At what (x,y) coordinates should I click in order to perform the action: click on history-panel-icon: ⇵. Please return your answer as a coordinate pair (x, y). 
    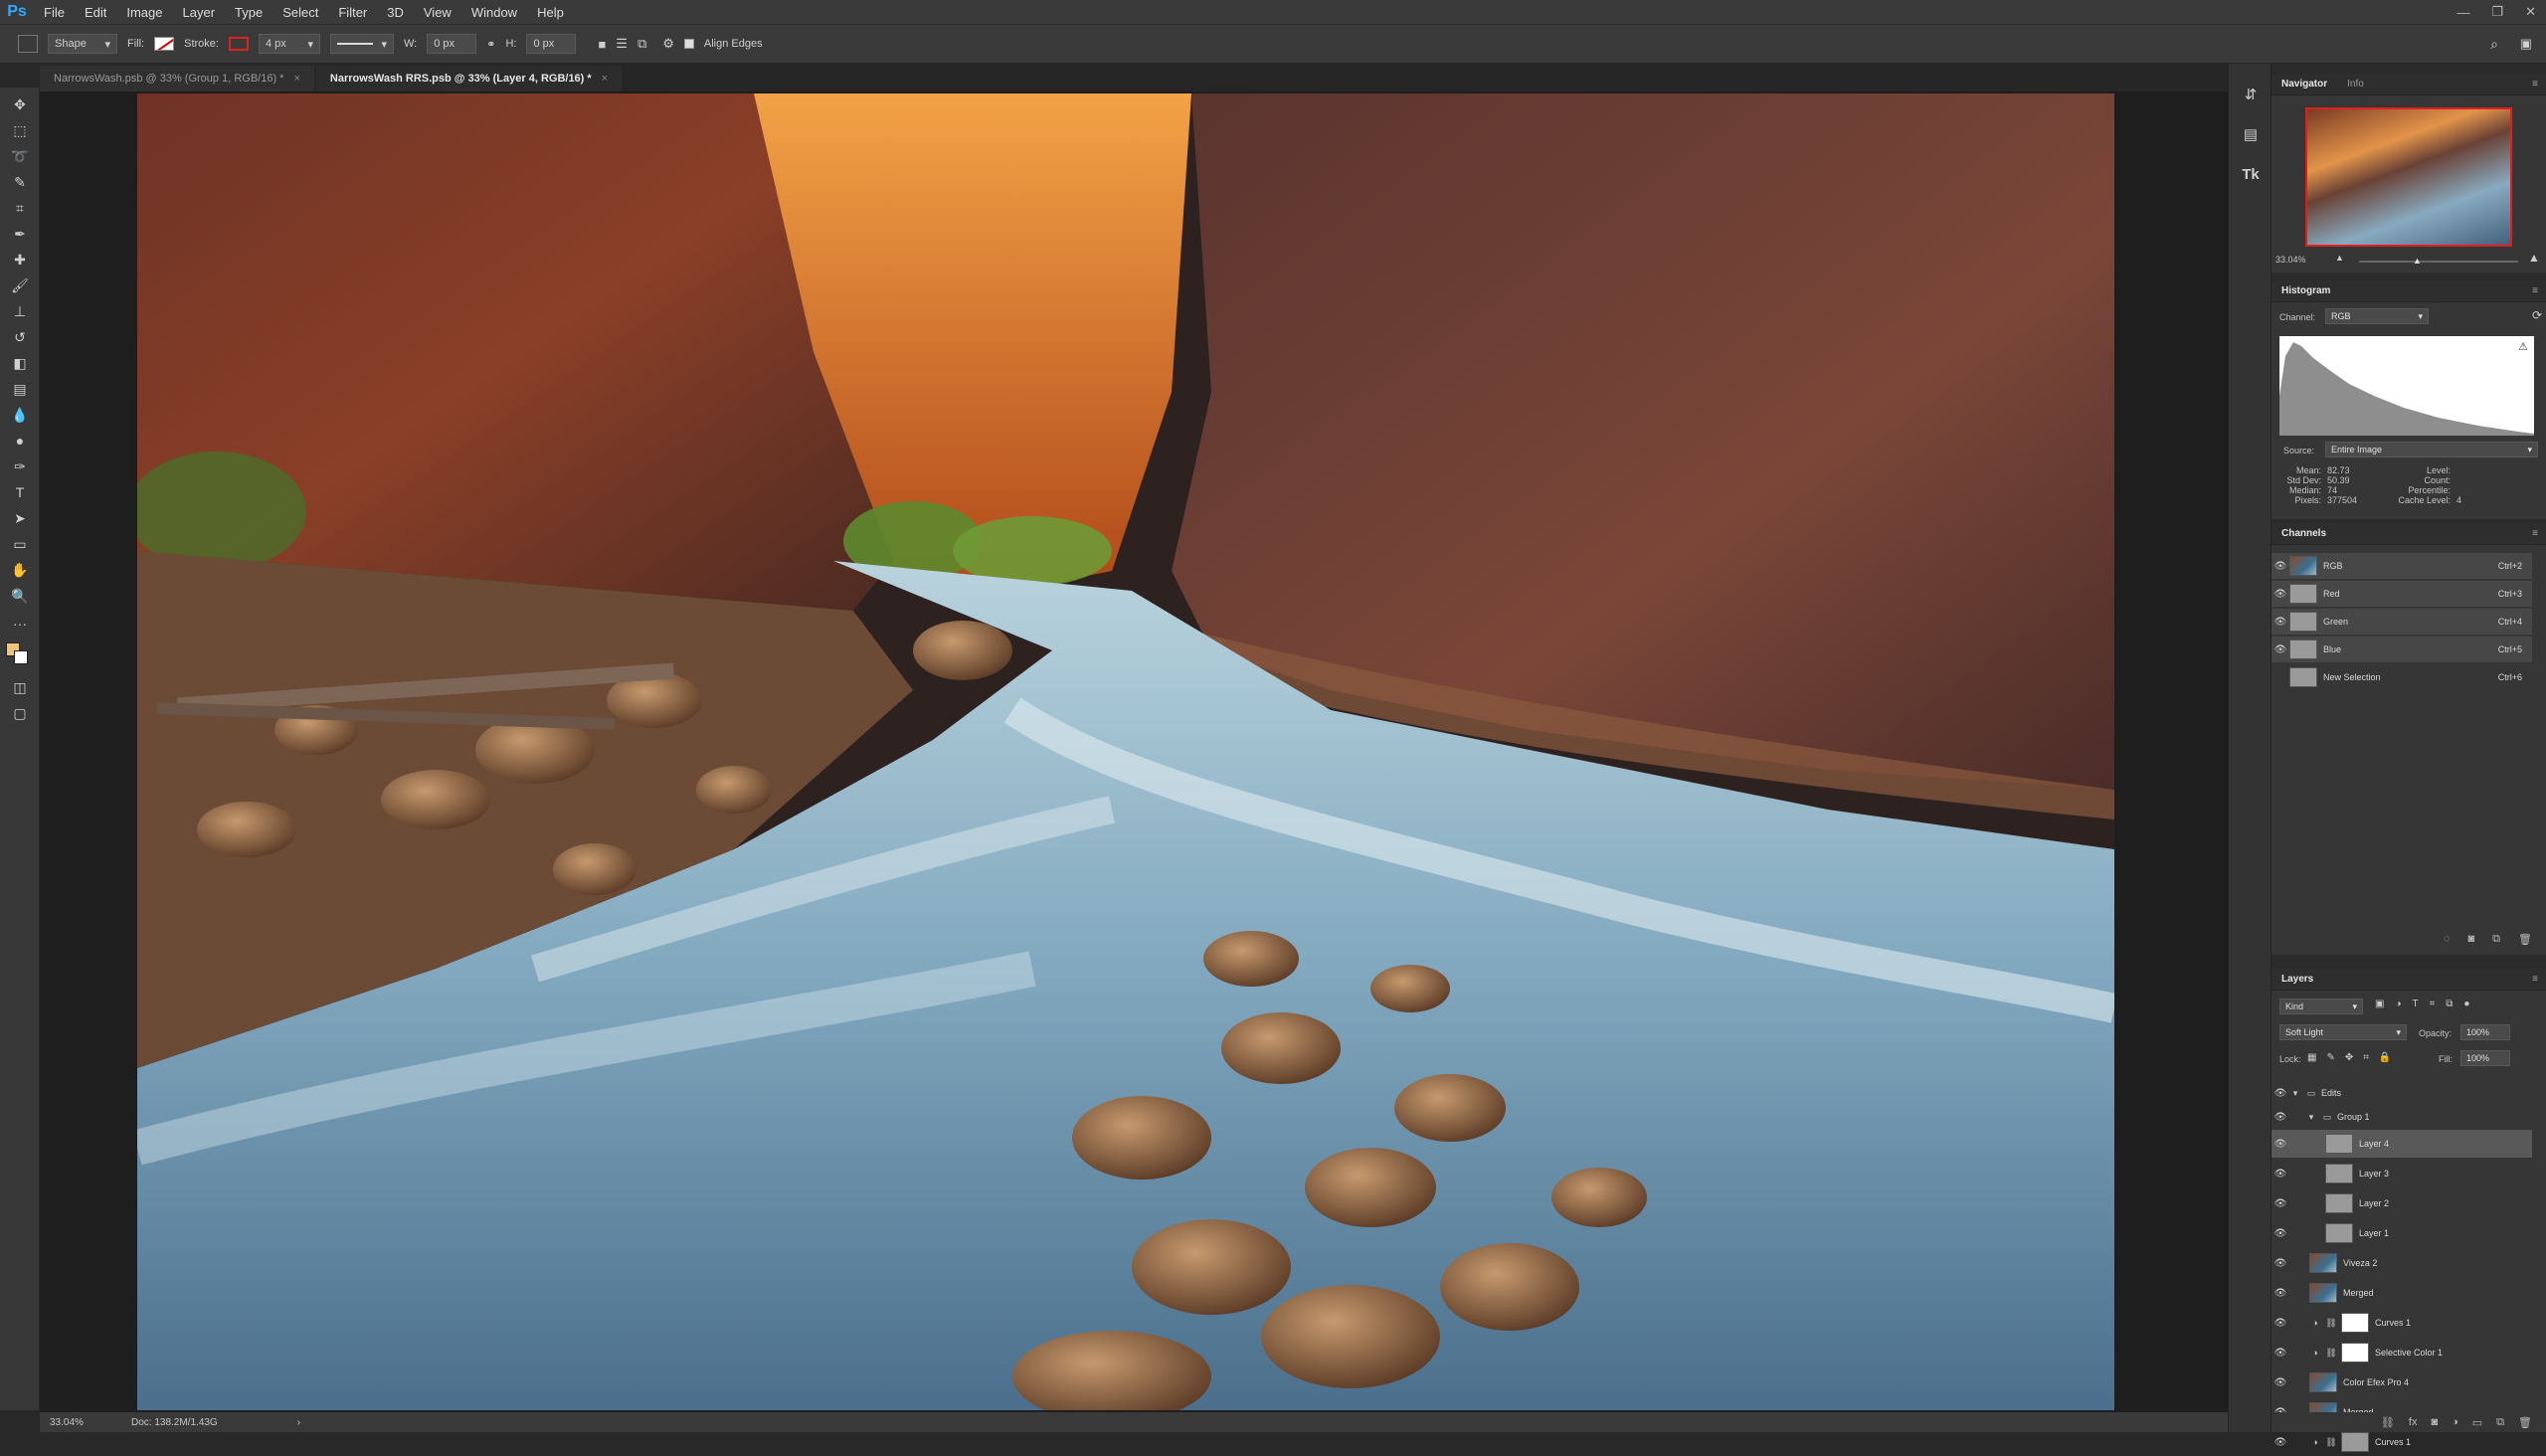
    Looking at the image, I should click on (2251, 95).